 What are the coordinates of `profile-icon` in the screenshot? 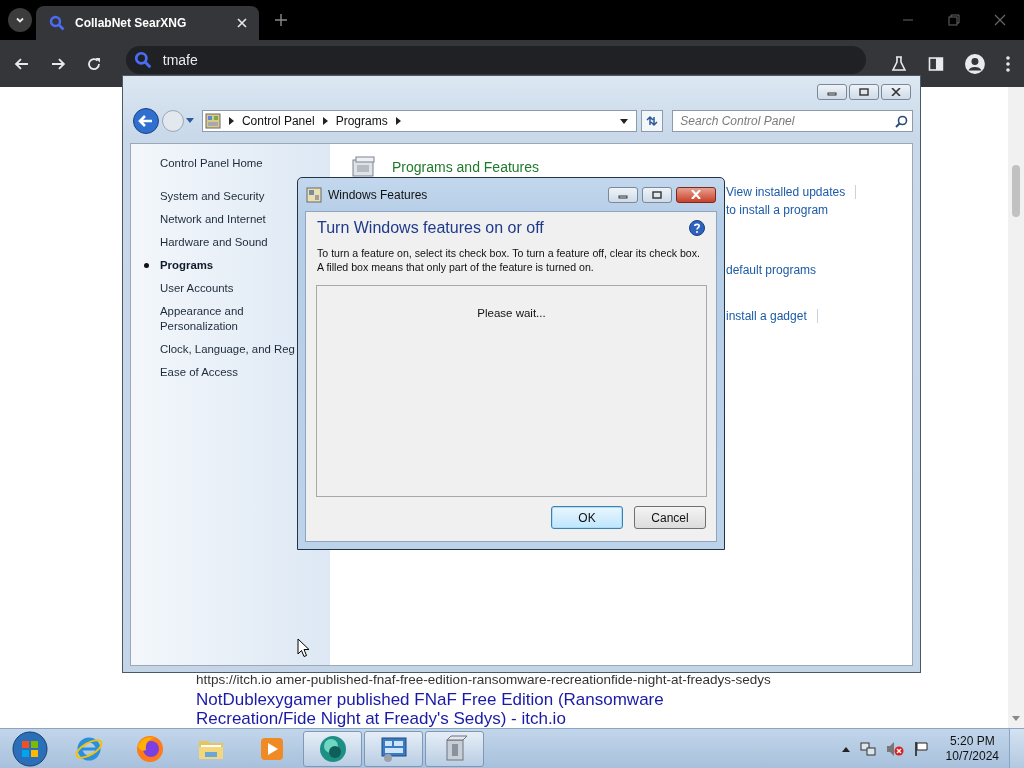 It's located at (975, 63).